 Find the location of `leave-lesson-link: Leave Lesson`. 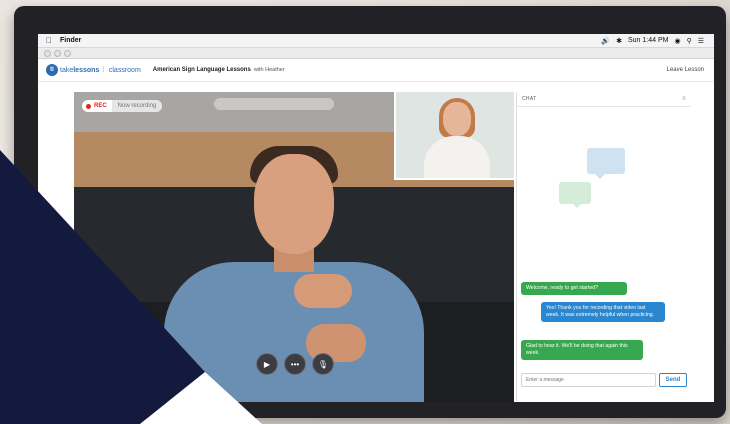

leave-lesson-link: Leave Lesson is located at coordinates (685, 70).